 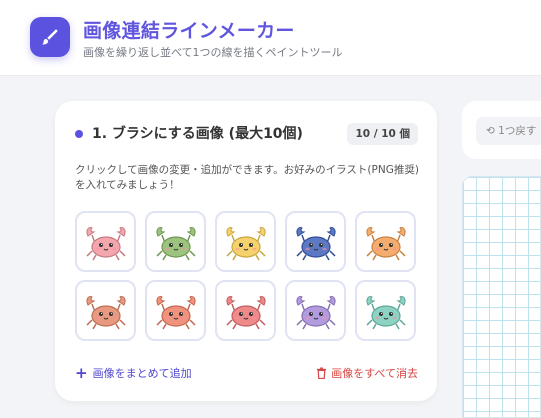 What do you see at coordinates (501, 297) in the screenshot?
I see `drawing-canvas` at bounding box center [501, 297].